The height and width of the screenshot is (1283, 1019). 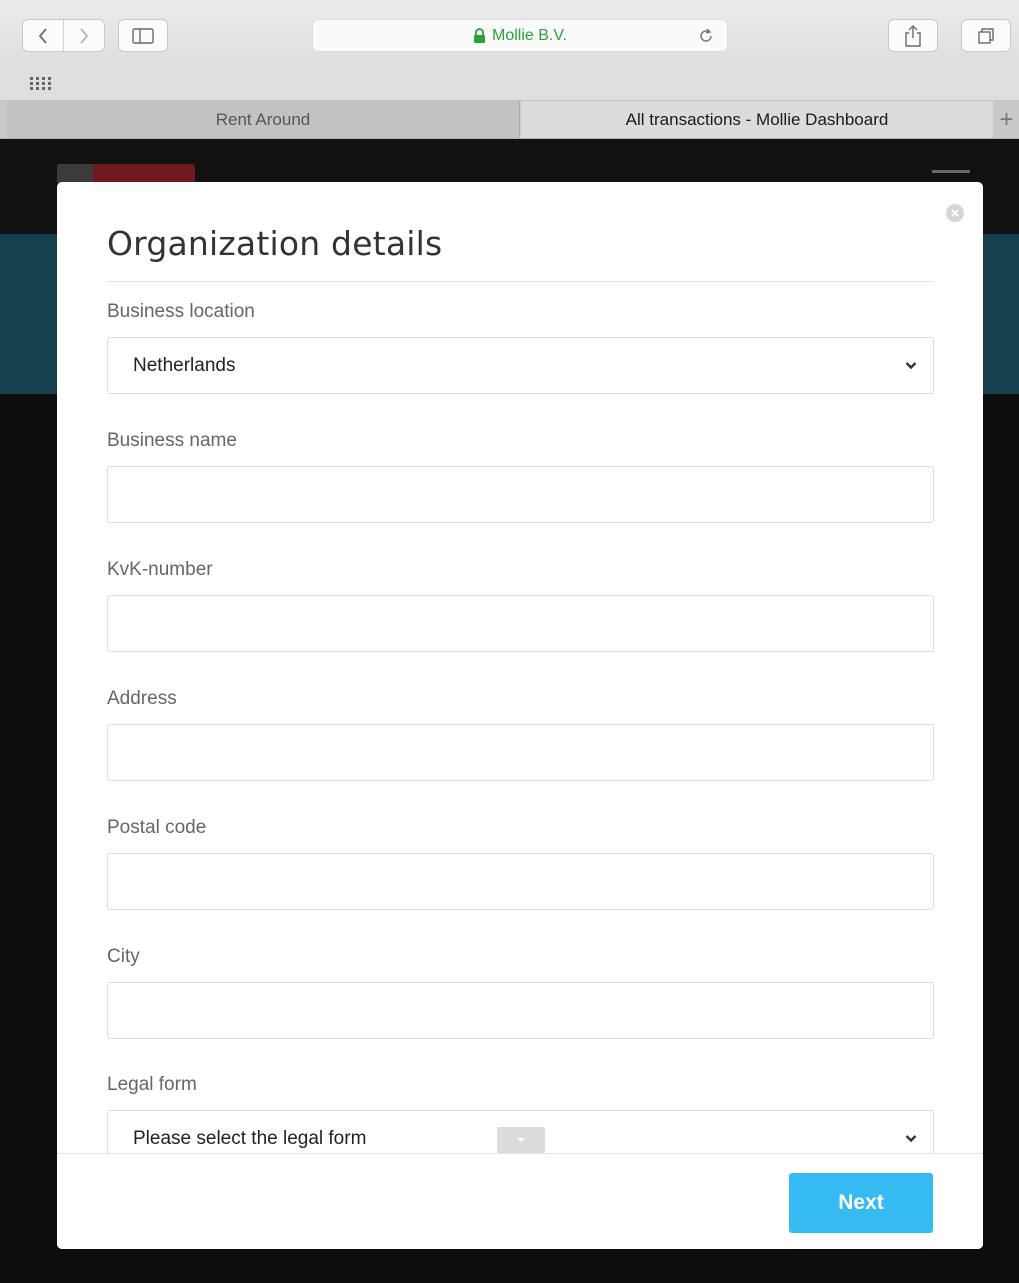 I want to click on address-input, so click(x=520, y=752).